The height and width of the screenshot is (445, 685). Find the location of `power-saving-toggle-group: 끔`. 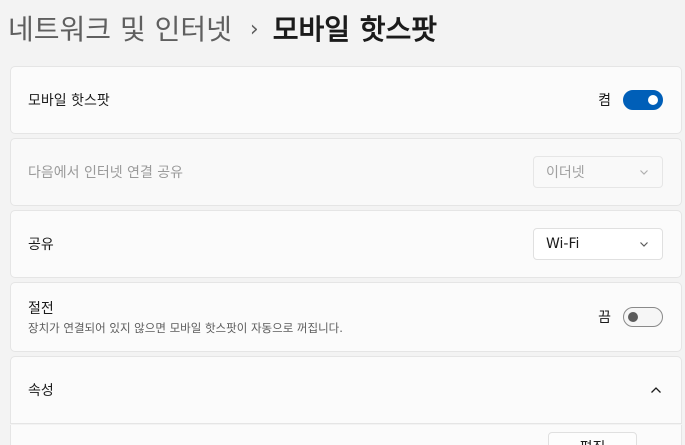

power-saving-toggle-group: 끔 is located at coordinates (630, 317).